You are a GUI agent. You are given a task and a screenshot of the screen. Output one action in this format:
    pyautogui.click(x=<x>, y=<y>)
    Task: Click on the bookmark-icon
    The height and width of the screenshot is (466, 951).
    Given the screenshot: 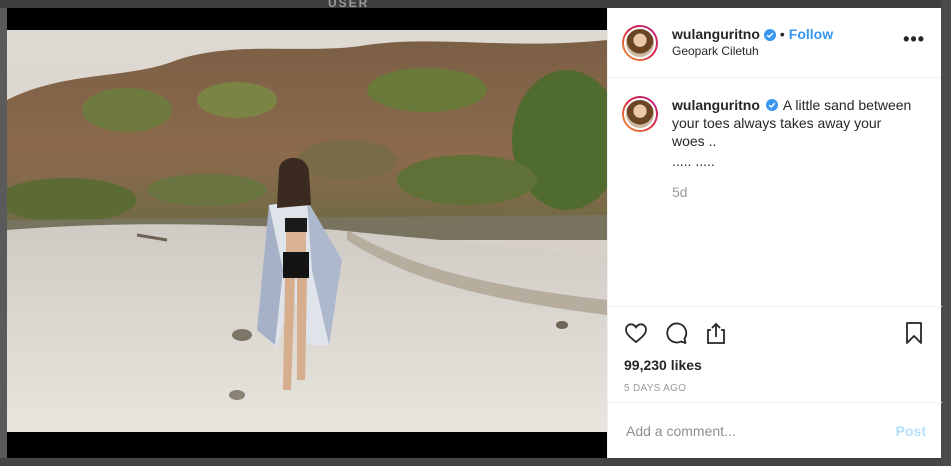 What is the action you would take?
    pyautogui.click(x=914, y=333)
    